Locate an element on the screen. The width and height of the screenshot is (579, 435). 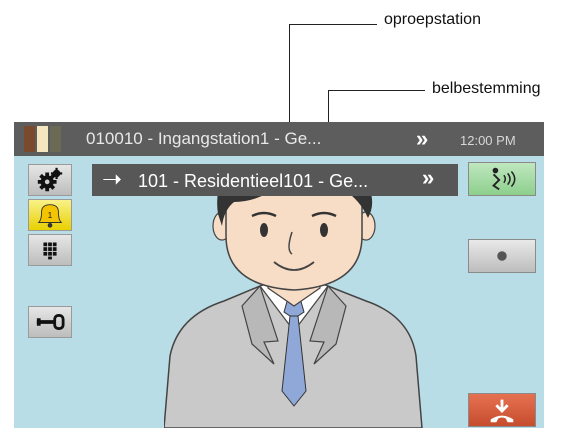
record-icon is located at coordinates (502, 256).